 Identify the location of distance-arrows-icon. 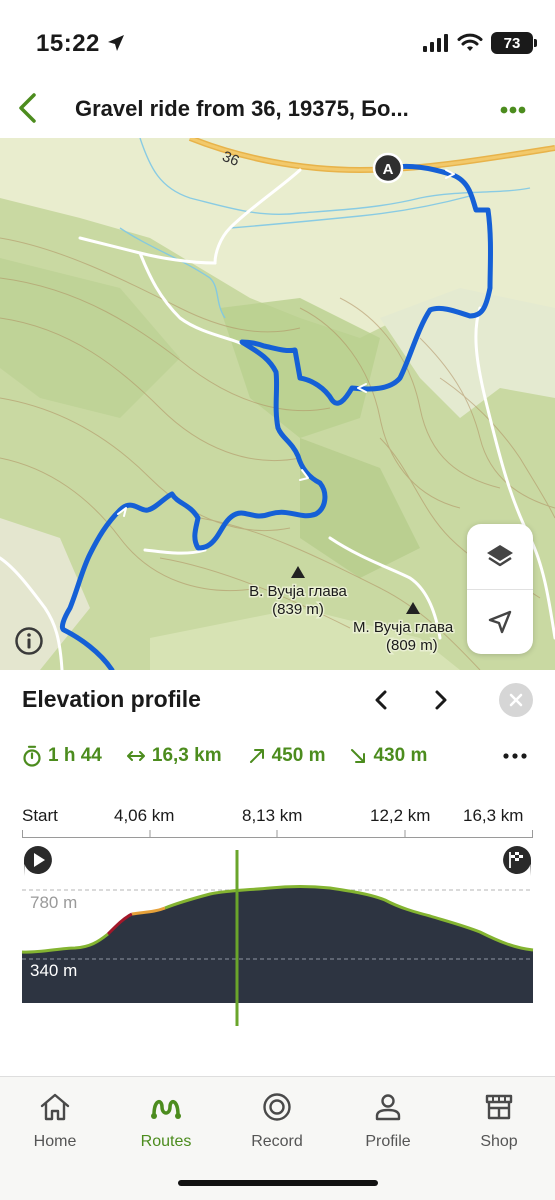
(135, 756).